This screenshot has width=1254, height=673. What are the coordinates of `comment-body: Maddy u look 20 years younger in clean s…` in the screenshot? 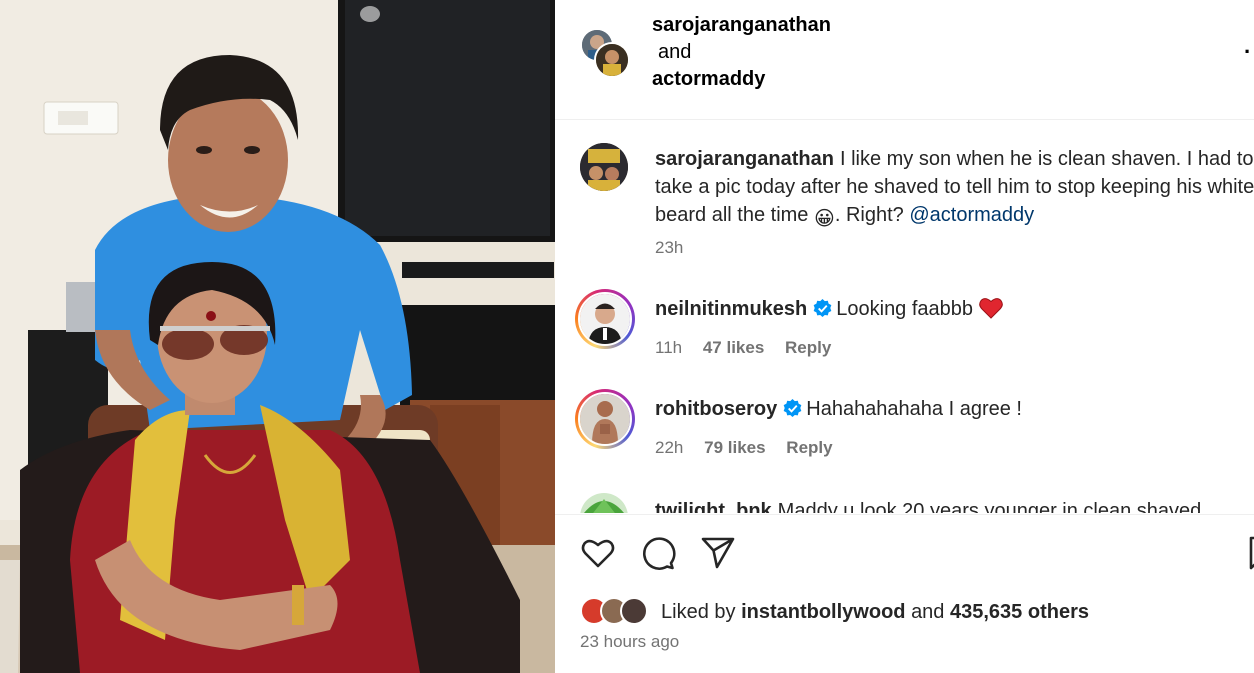 It's located at (989, 506).